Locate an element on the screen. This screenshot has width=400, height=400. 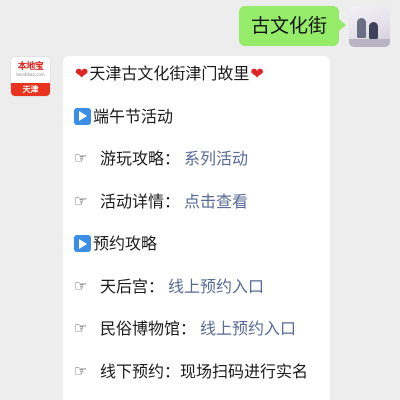
sender-city-label: 天津 is located at coordinates (30, 89).